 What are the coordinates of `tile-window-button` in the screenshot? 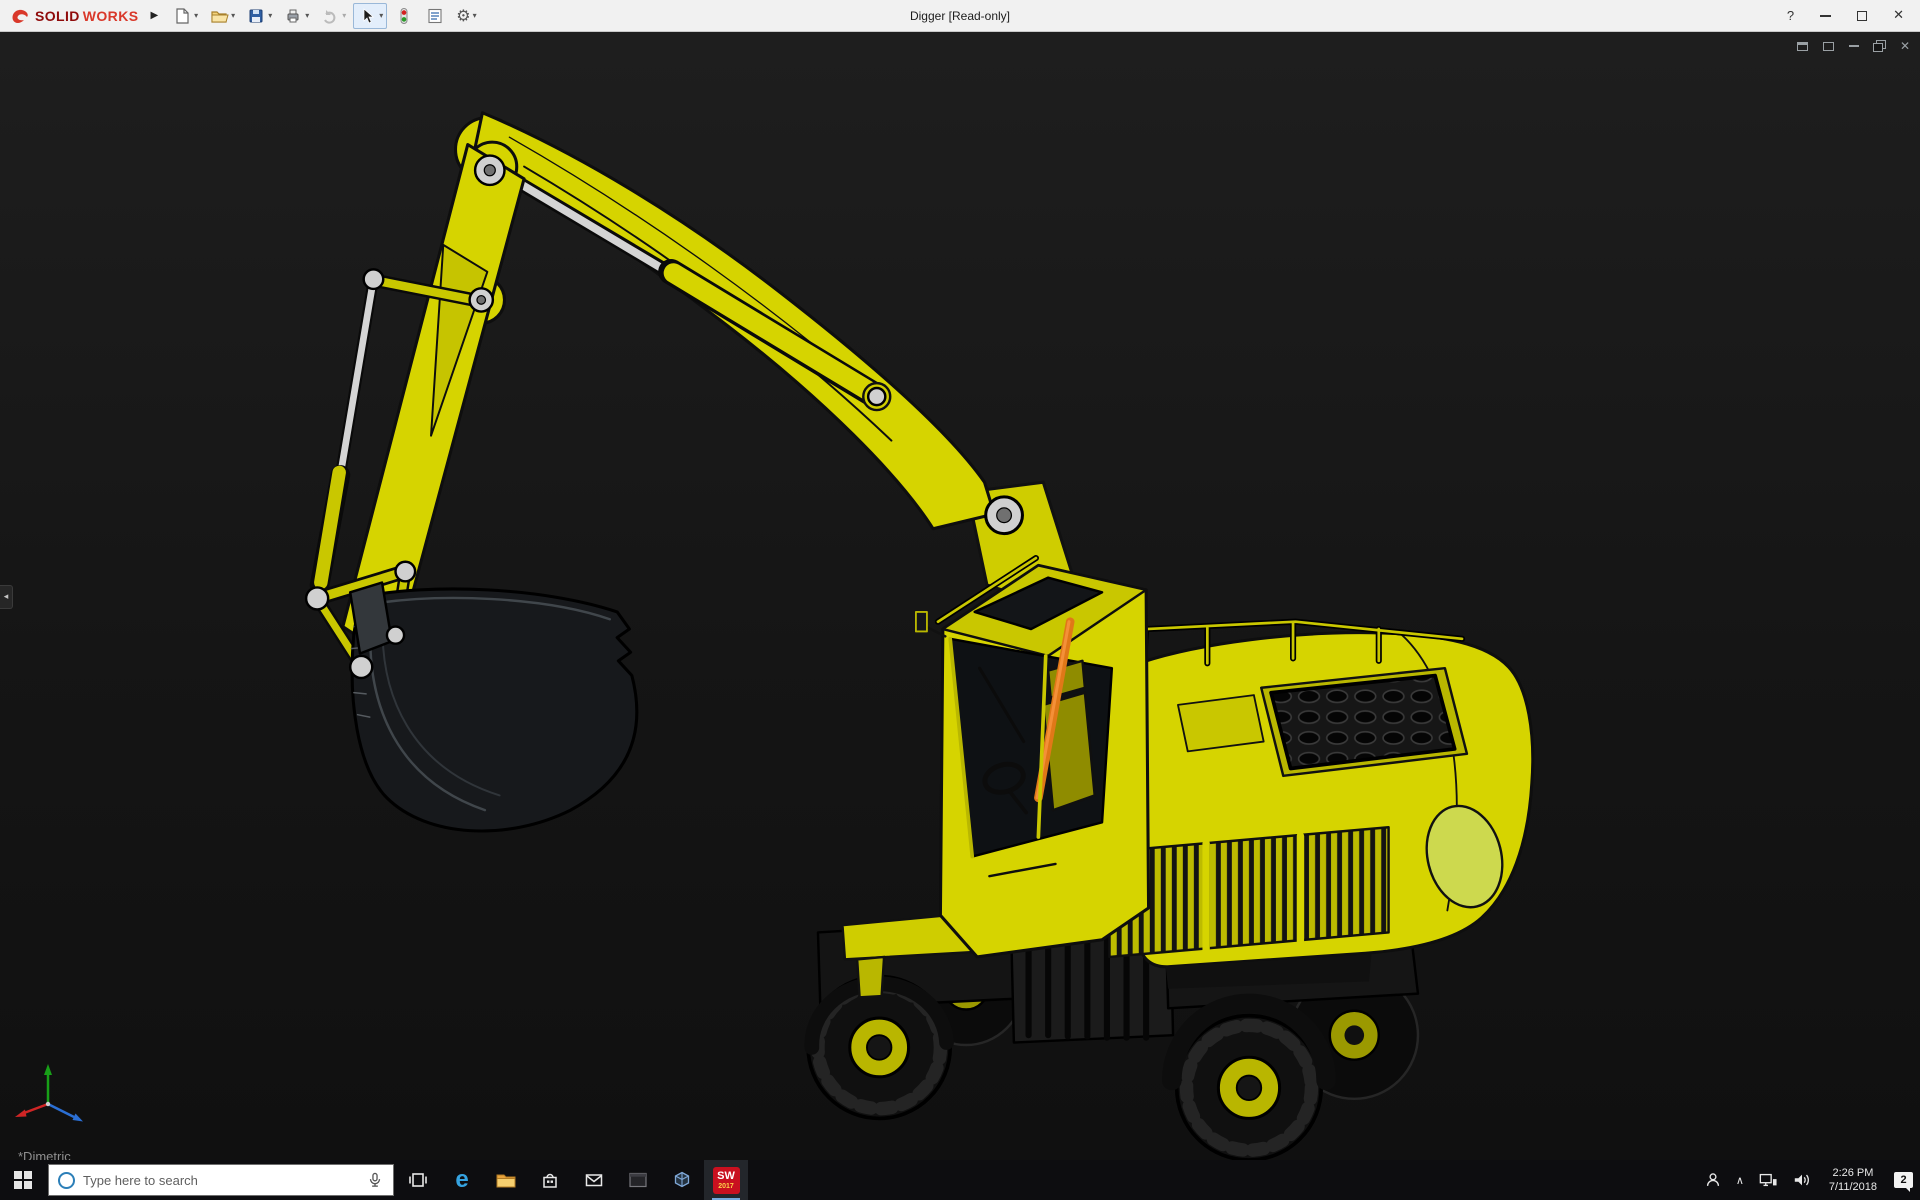 It's located at (1828, 46).